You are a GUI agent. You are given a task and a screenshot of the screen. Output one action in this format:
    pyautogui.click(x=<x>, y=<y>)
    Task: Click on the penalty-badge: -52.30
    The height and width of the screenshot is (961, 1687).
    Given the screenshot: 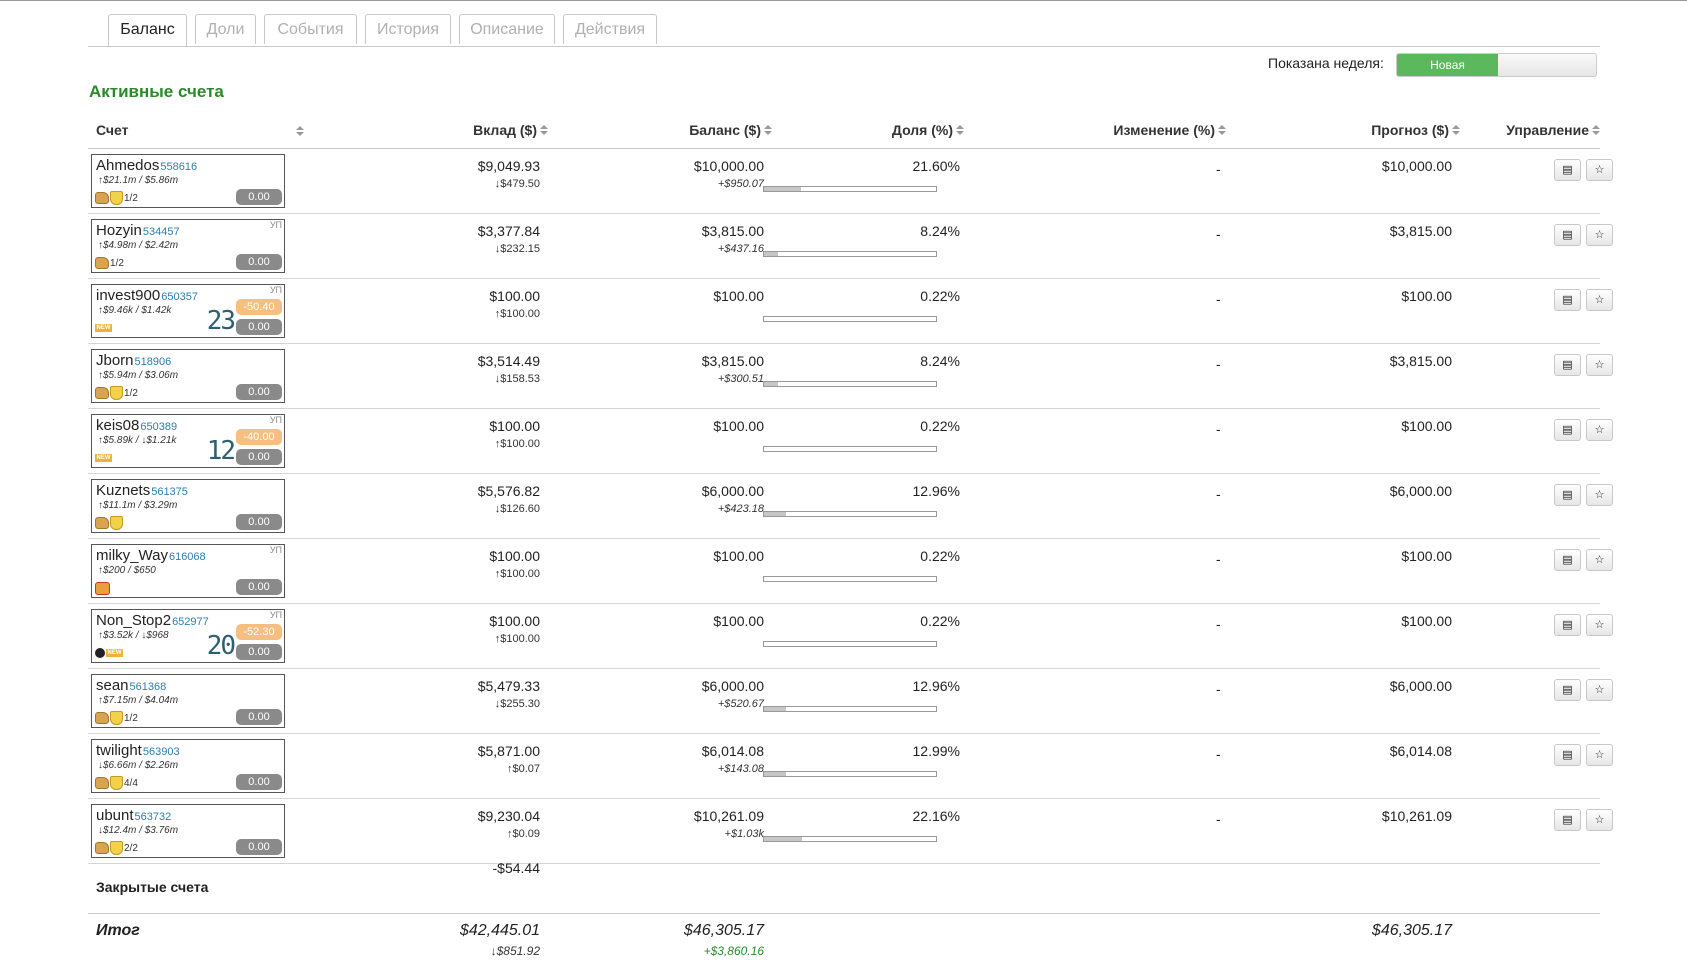 What is the action you would take?
    pyautogui.click(x=259, y=632)
    